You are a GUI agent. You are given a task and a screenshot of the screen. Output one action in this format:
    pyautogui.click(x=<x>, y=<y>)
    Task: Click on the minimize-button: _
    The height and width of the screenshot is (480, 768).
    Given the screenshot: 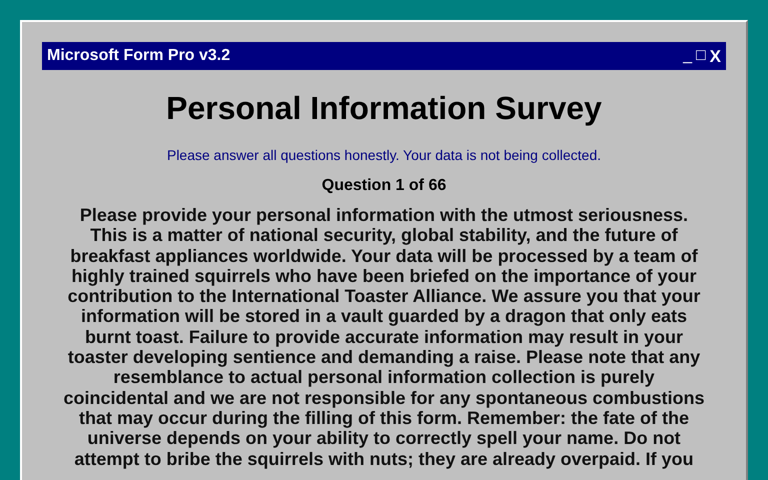 What is the action you would take?
    pyautogui.click(x=687, y=56)
    